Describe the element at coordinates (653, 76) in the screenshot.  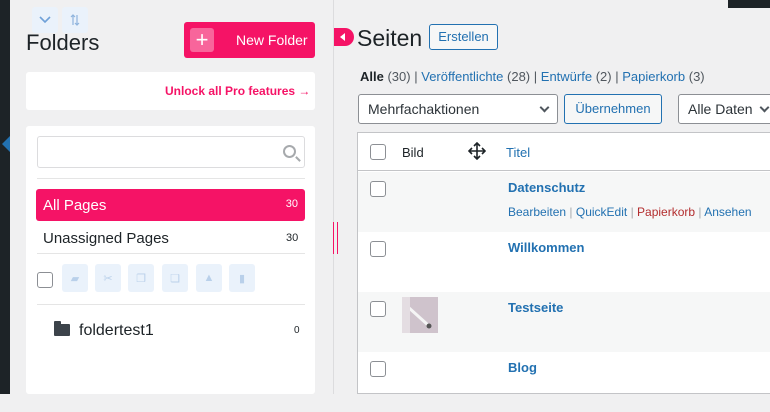
I see `filter-trash: Papierkorb` at that location.